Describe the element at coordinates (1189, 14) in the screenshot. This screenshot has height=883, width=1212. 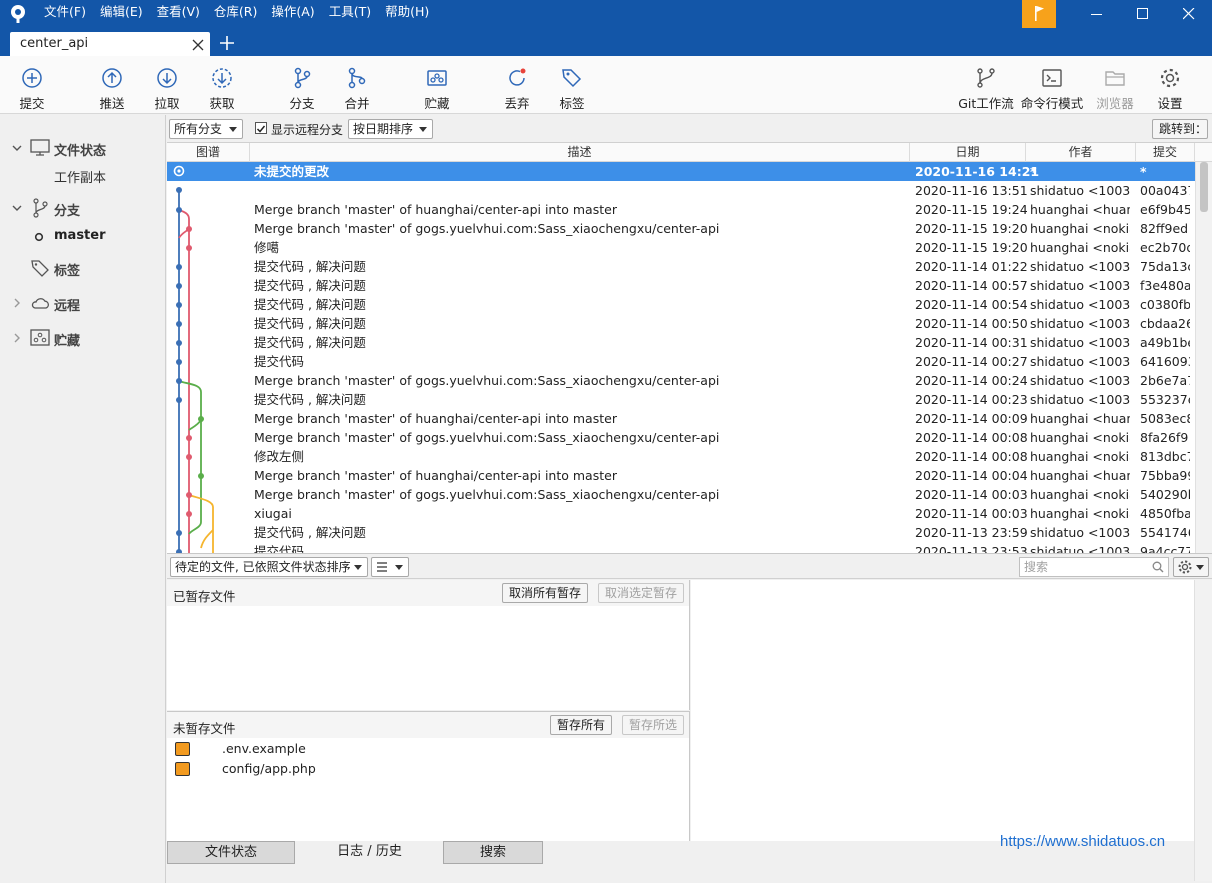
I see `close-window-button` at that location.